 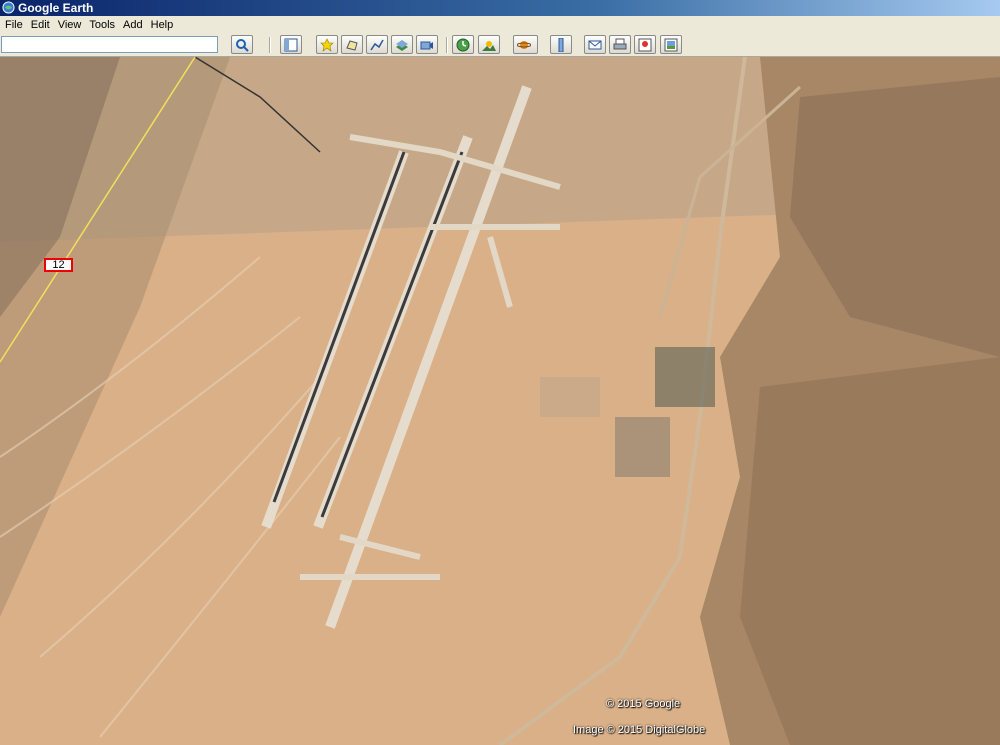 I want to click on path-icon, so click(x=377, y=45).